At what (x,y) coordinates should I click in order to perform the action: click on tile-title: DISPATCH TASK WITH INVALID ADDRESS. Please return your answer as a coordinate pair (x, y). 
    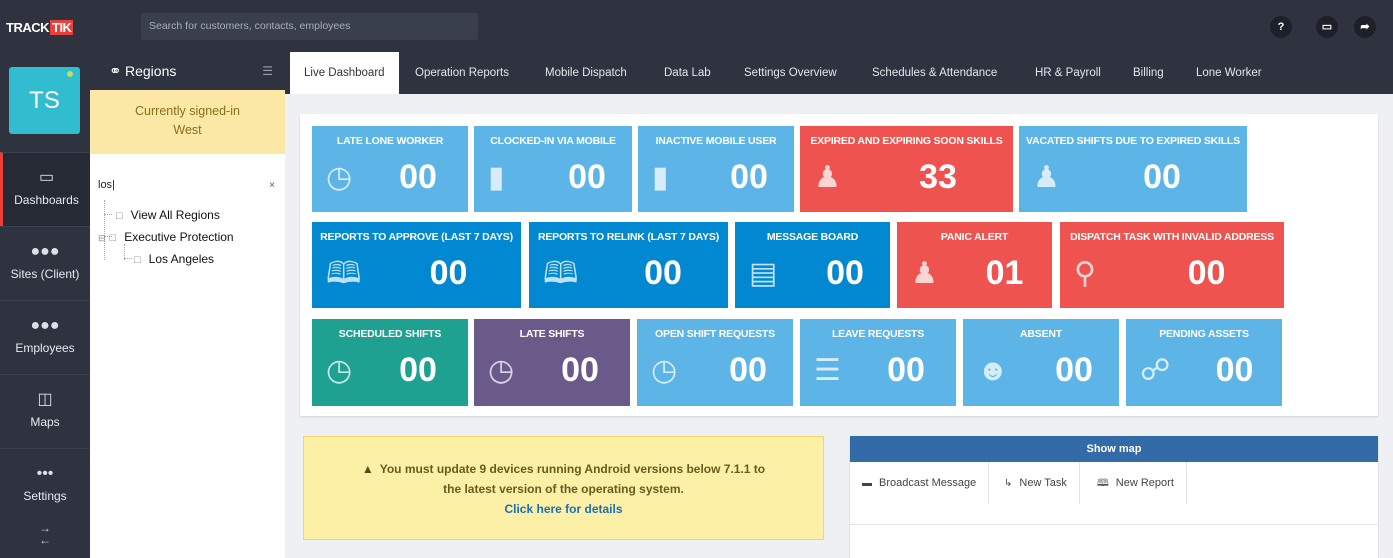
    Looking at the image, I should click on (1172, 237).